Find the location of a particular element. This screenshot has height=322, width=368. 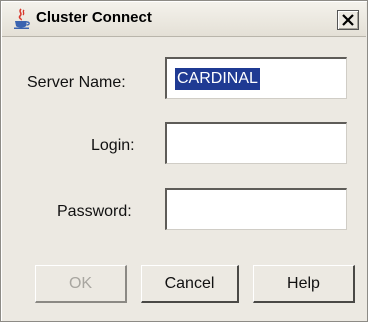

login-field is located at coordinates (256, 143).